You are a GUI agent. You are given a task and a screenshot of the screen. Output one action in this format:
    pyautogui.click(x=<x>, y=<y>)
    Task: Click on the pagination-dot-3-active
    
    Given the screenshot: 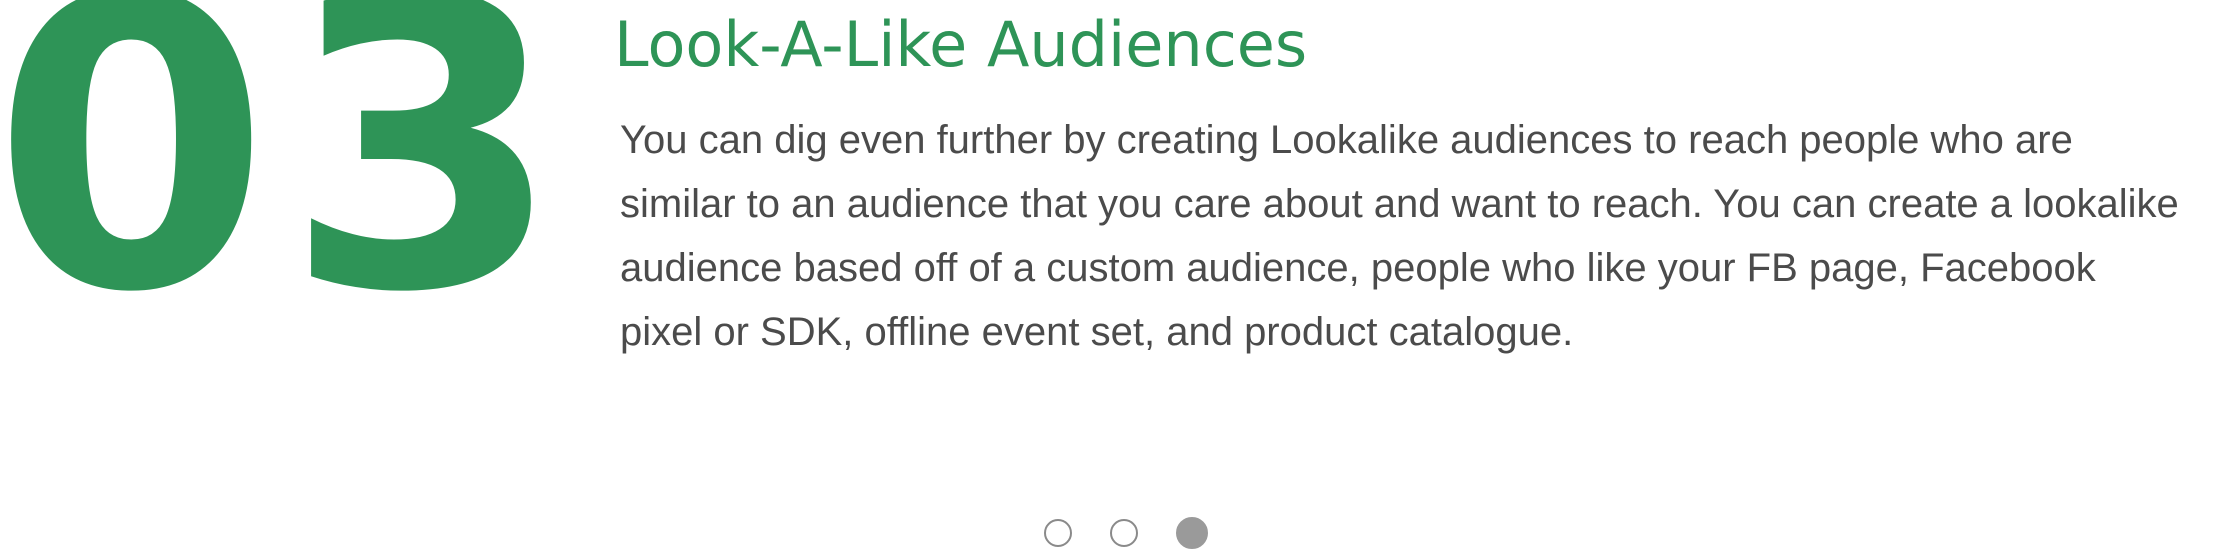 What is the action you would take?
    pyautogui.click(x=1192, y=533)
    